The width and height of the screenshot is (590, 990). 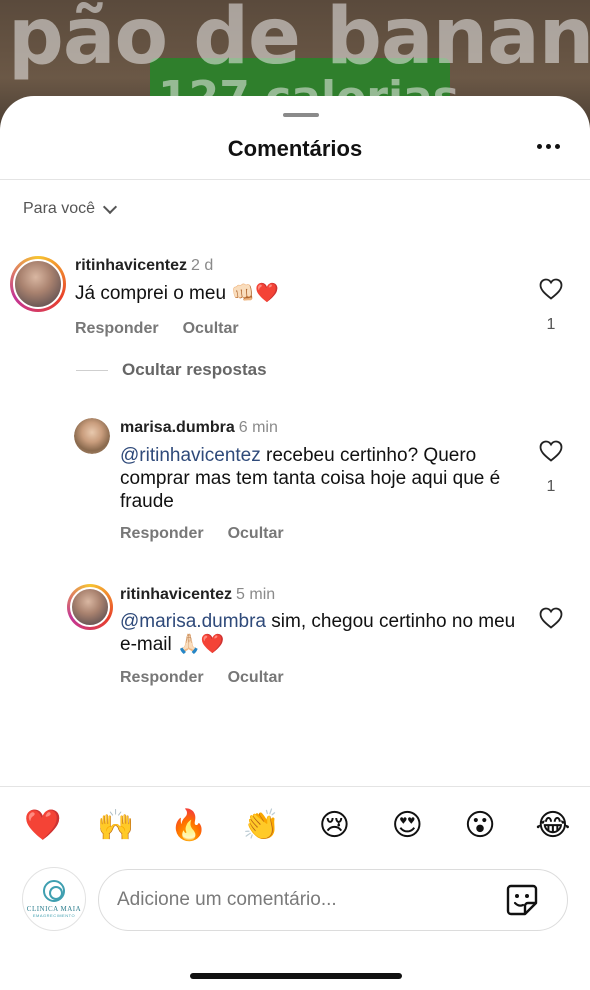 I want to click on emoji-laughing: 😂, so click(x=553, y=825).